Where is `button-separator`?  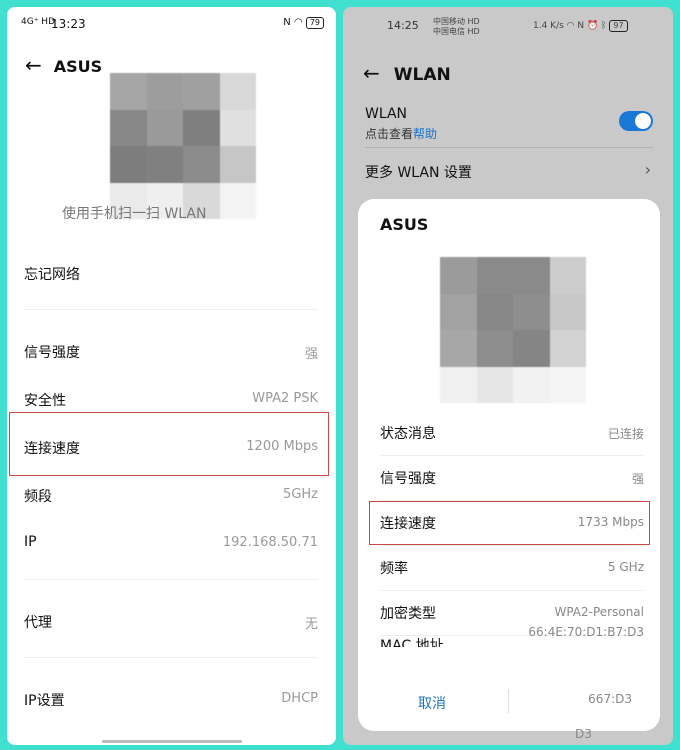 button-separator is located at coordinates (508, 701).